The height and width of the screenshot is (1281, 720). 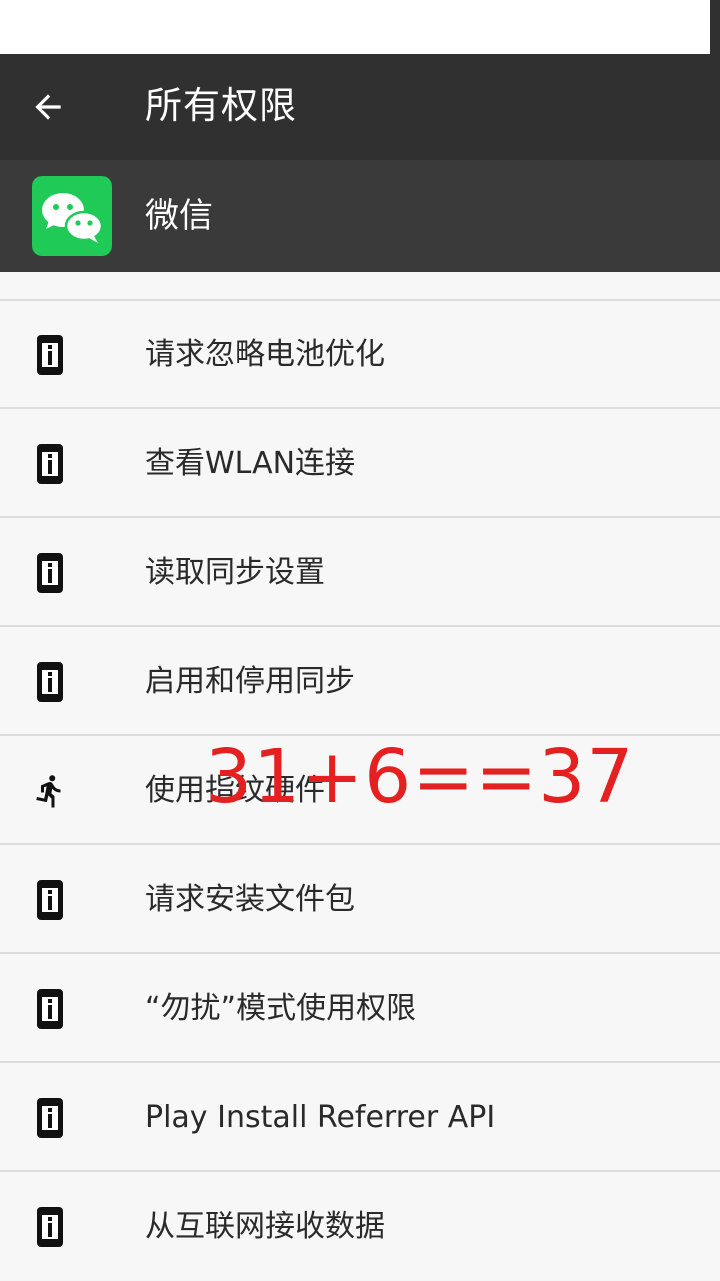 I want to click on app-header: 微信, so click(x=360, y=216).